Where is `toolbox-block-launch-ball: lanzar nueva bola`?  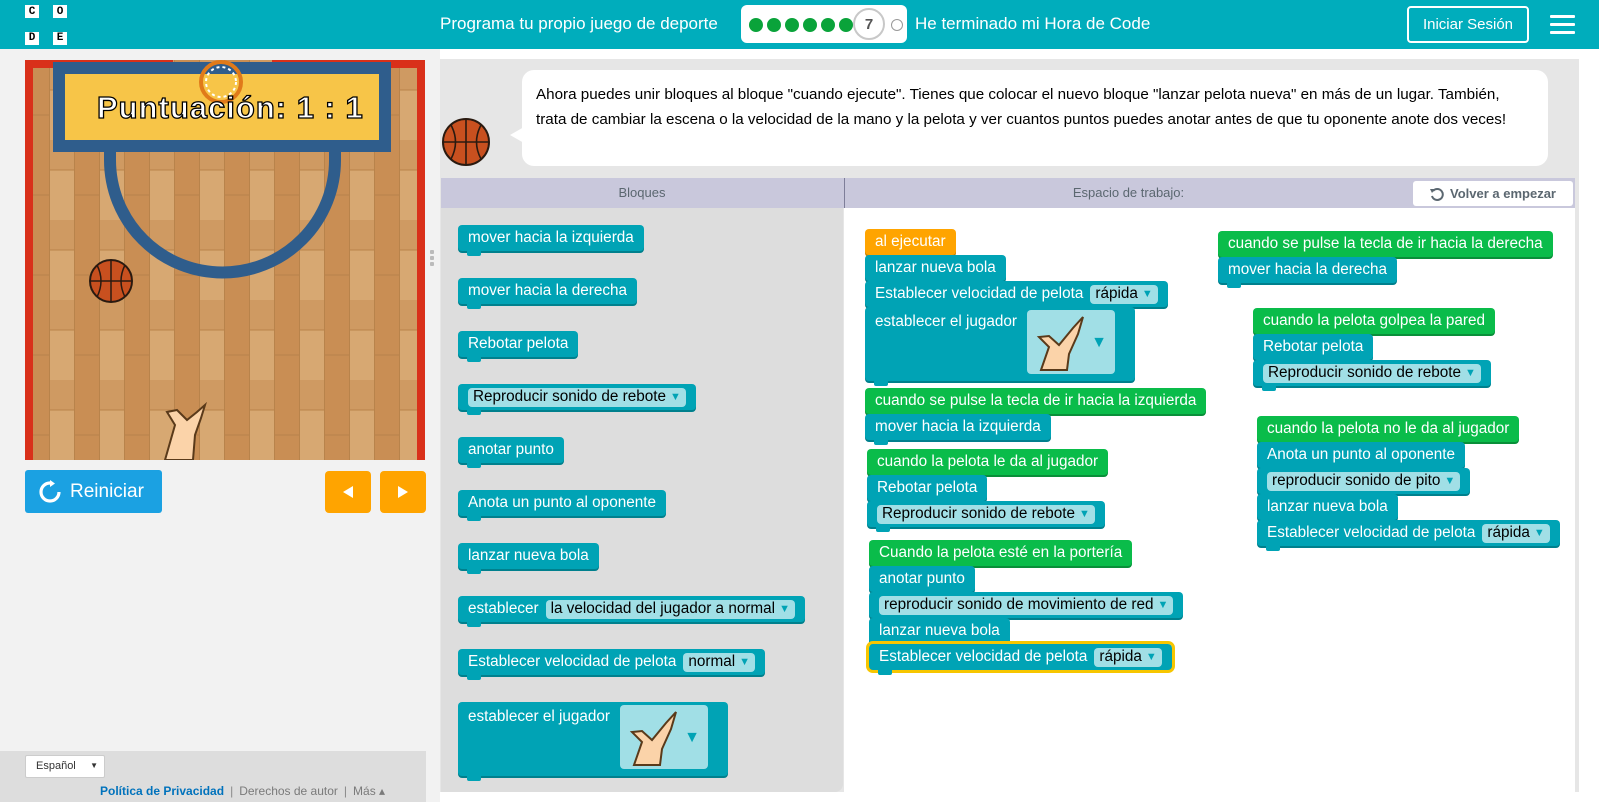 toolbox-block-launch-ball: lanzar nueva bola is located at coordinates (528, 558).